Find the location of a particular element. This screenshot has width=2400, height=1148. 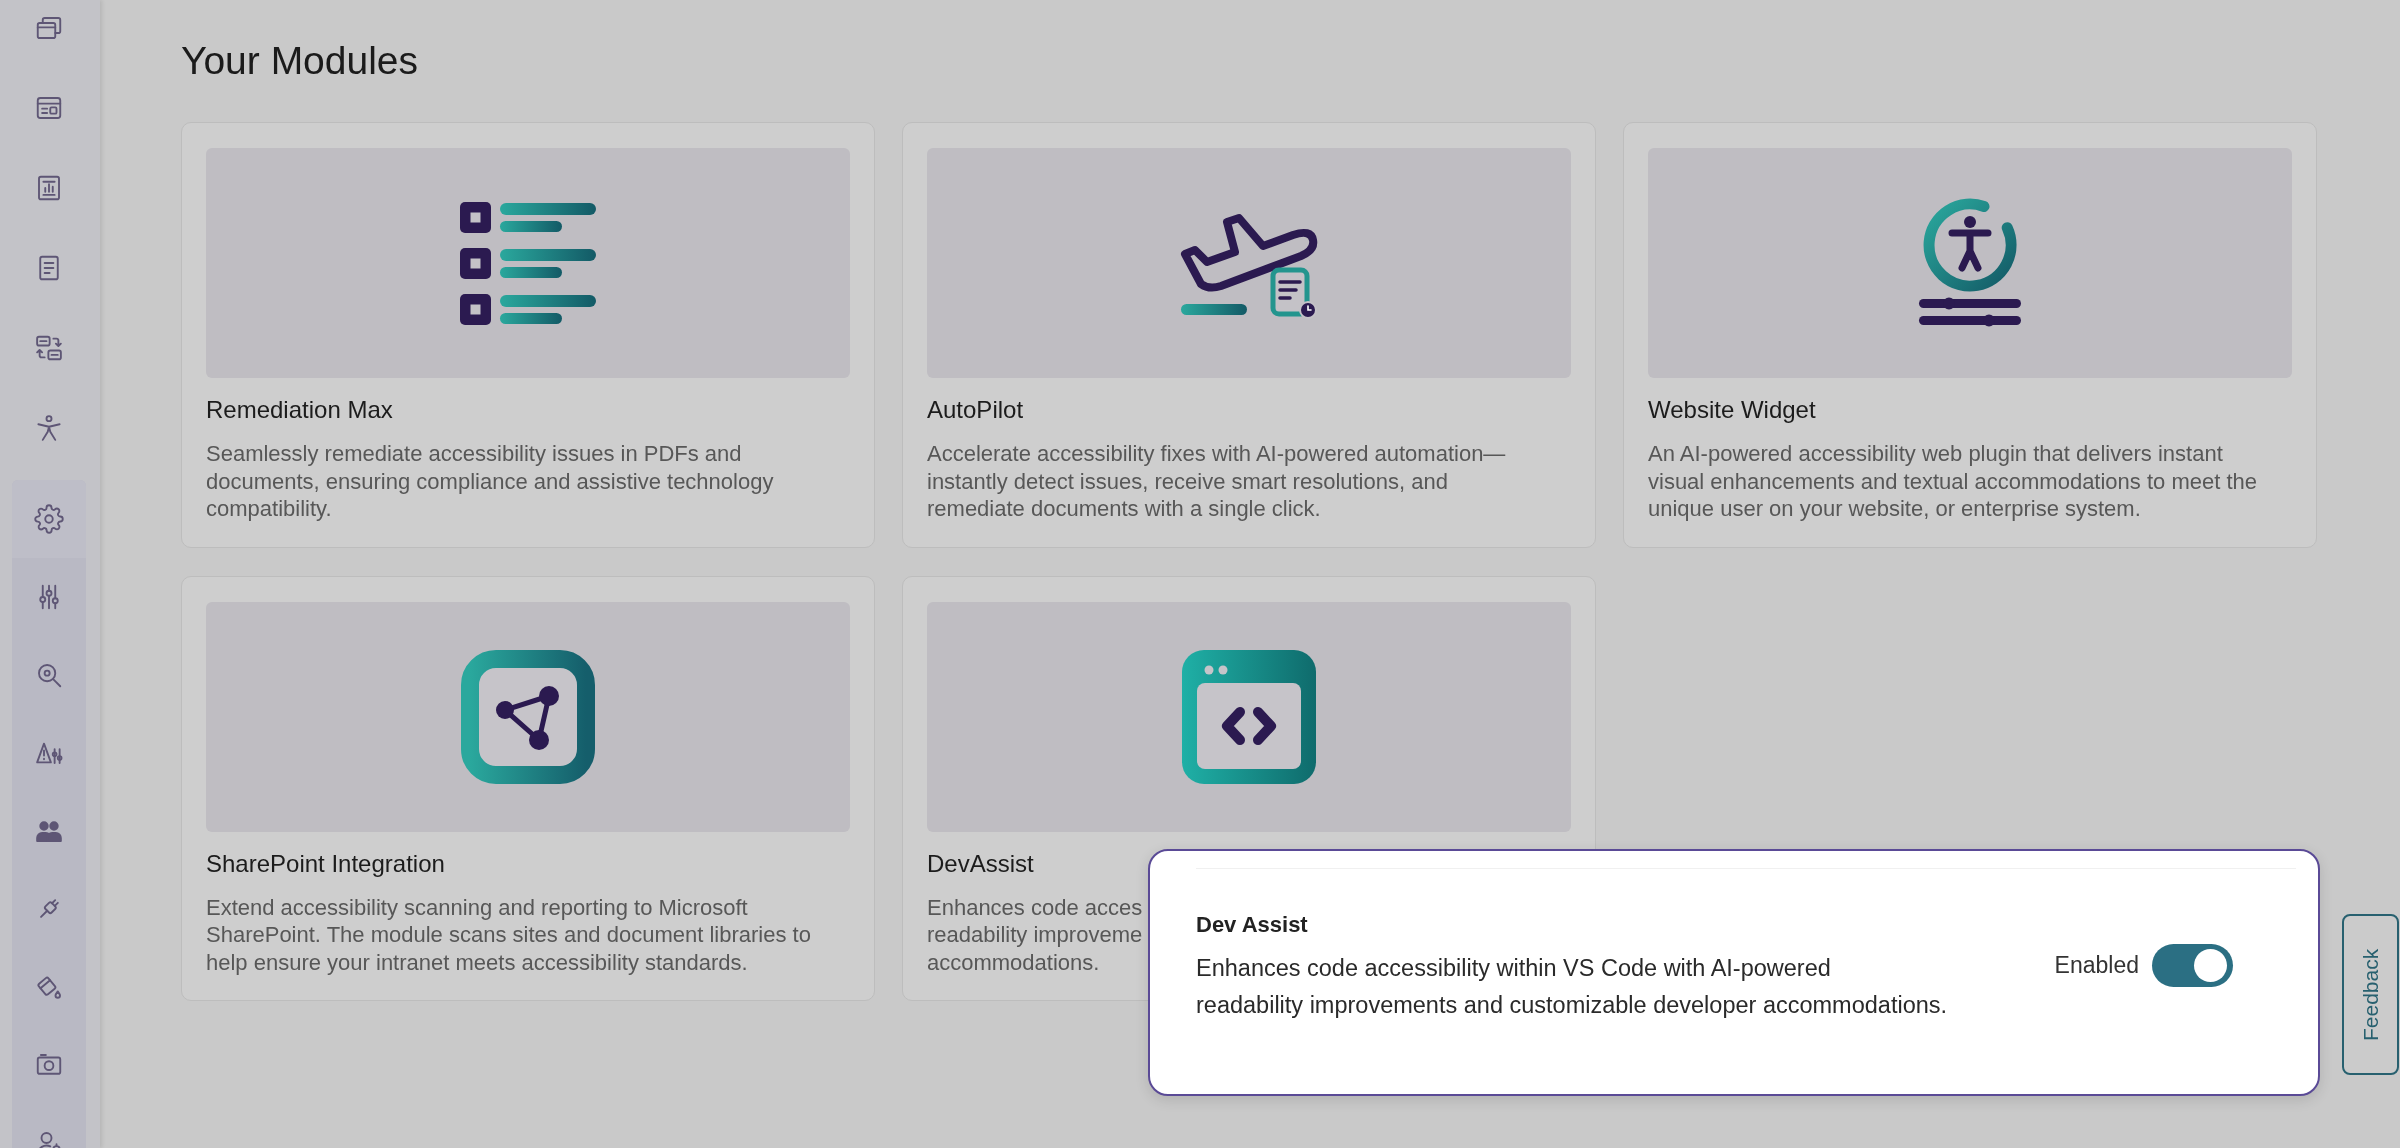

module-card: Remediation Max Seamlessly remediate accessibility issues in PDFs and documents, ensuring compliance and assistive technology compatibility. is located at coordinates (528, 335).